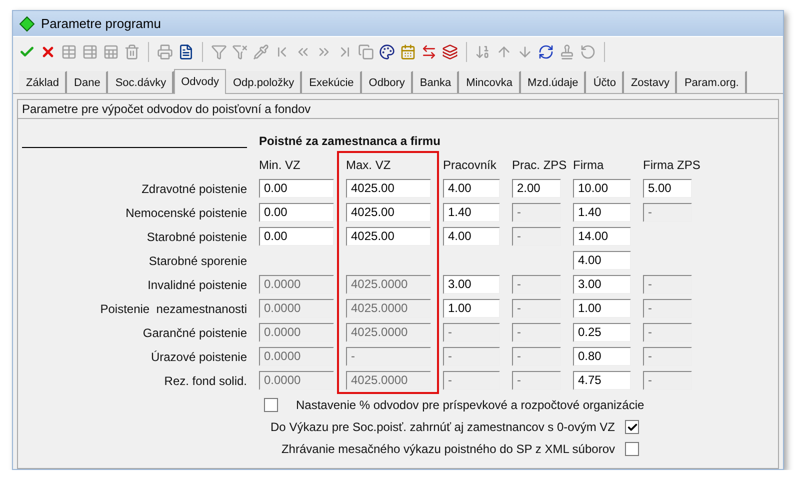 The image size is (804, 485). I want to click on checkbox-label: Nastavenie % odvodov pre príspevkové a rozpočtové organizácie, so click(470, 405).